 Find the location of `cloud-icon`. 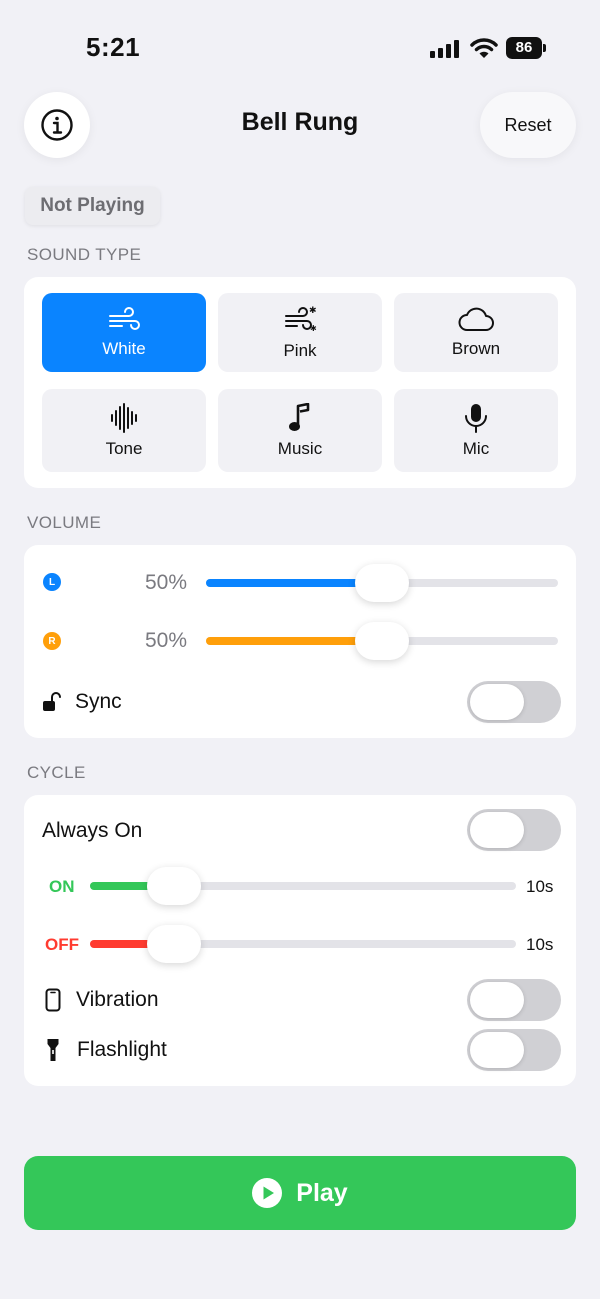

cloud-icon is located at coordinates (476, 319).